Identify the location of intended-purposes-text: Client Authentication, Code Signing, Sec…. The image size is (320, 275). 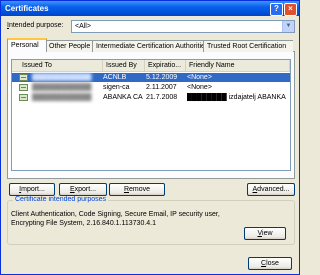
(115, 219).